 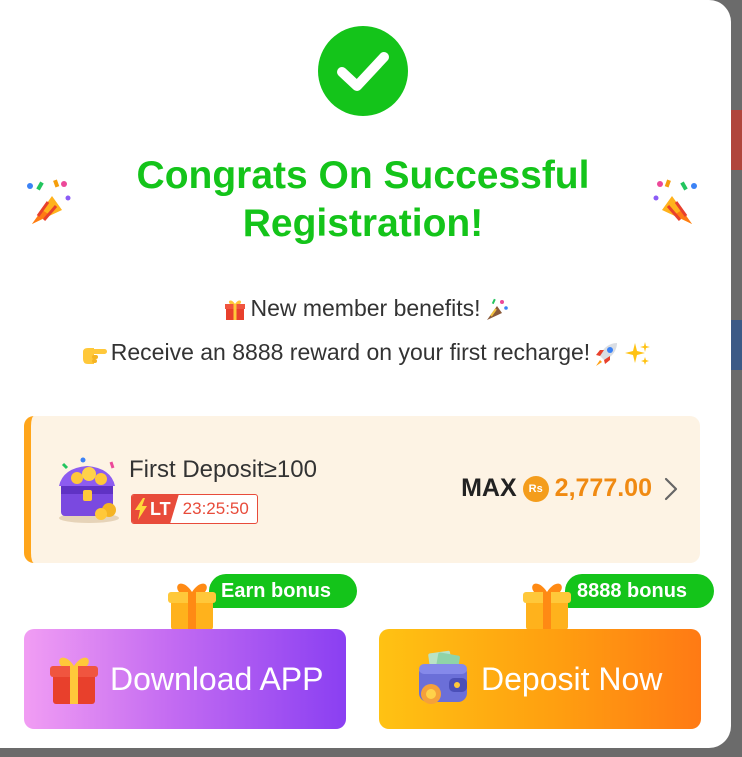 What do you see at coordinates (217, 678) in the screenshot?
I see `download-app-label: Download APP` at bounding box center [217, 678].